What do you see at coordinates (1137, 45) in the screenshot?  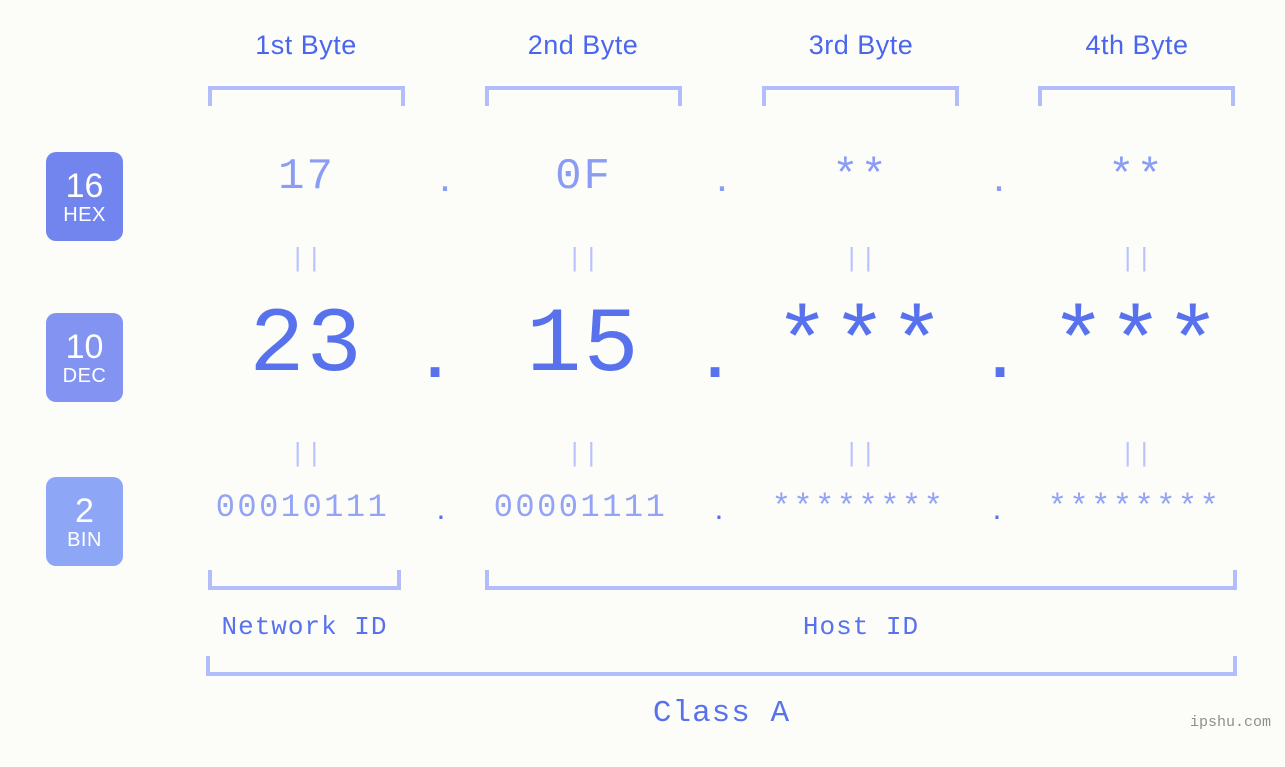 I see `byte-header-4: 4th Byte` at bounding box center [1137, 45].